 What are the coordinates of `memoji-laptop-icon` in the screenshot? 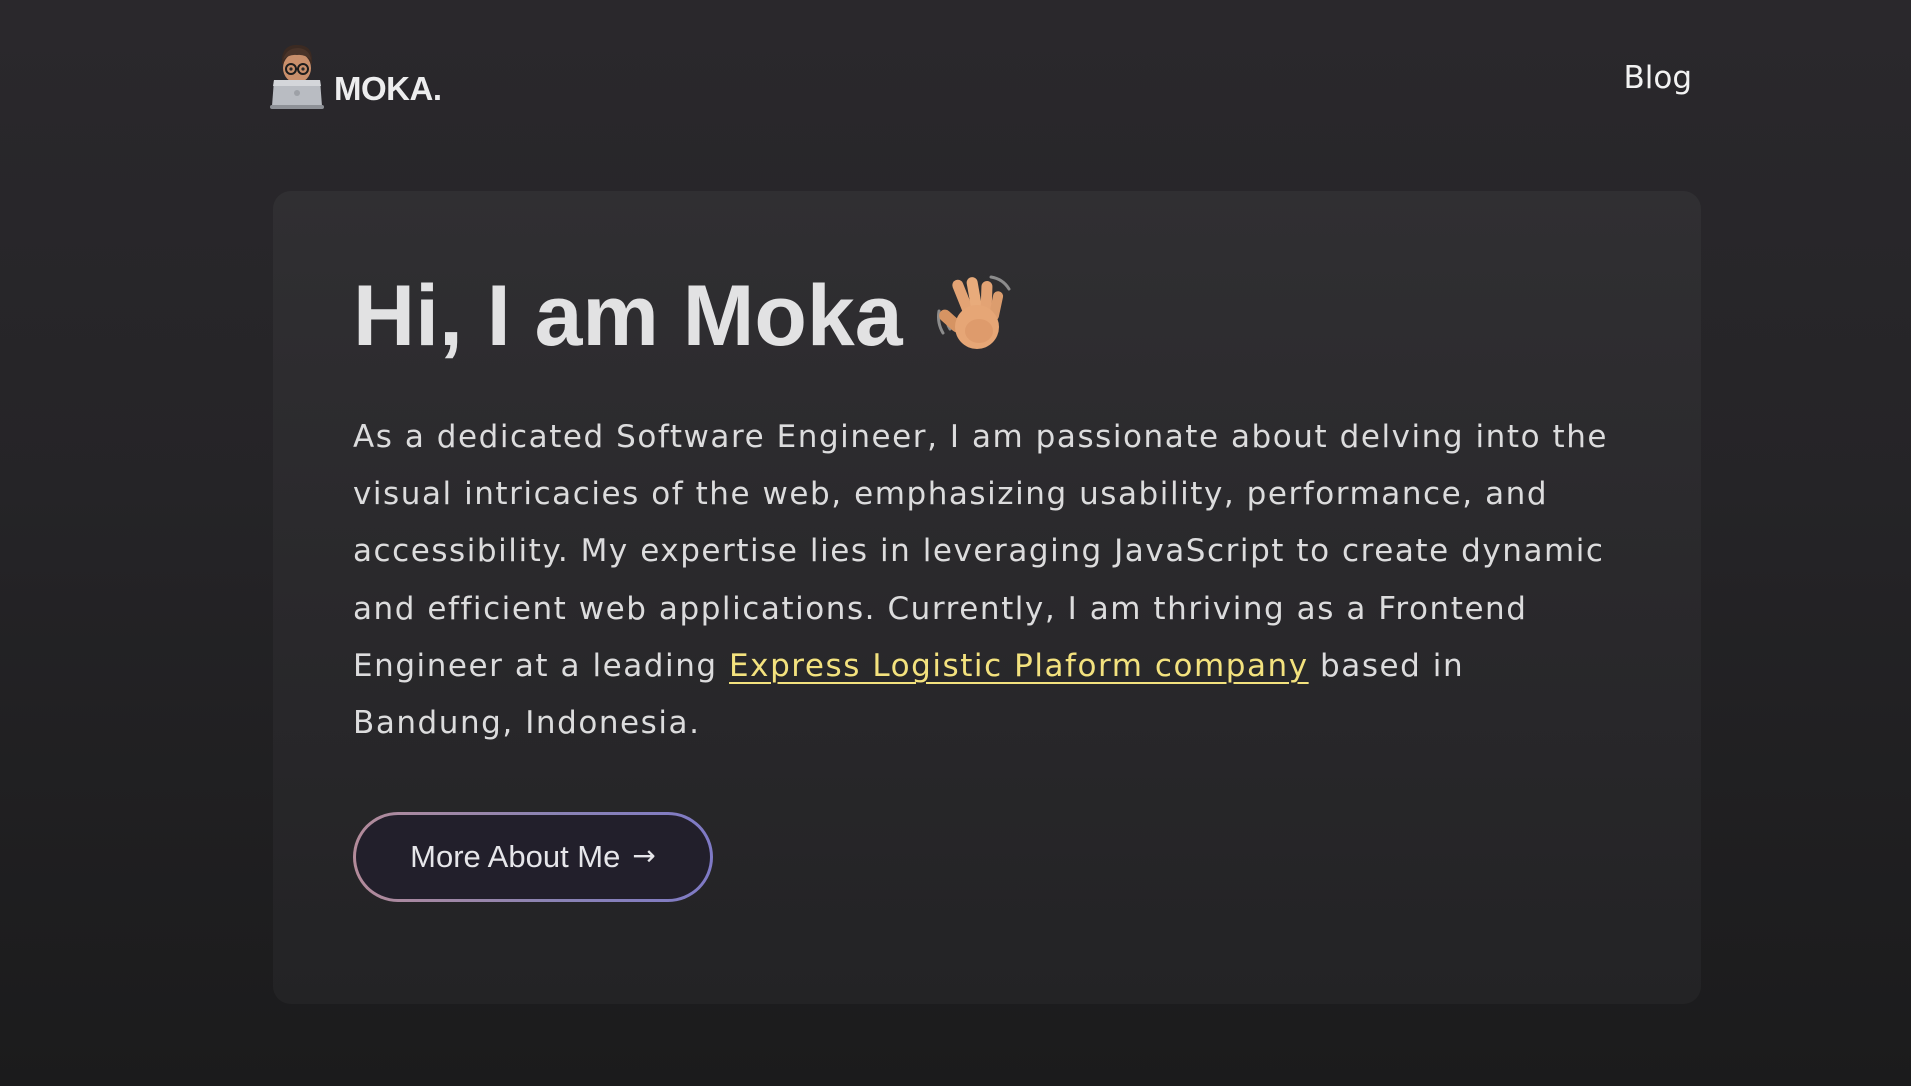 It's located at (297, 76).